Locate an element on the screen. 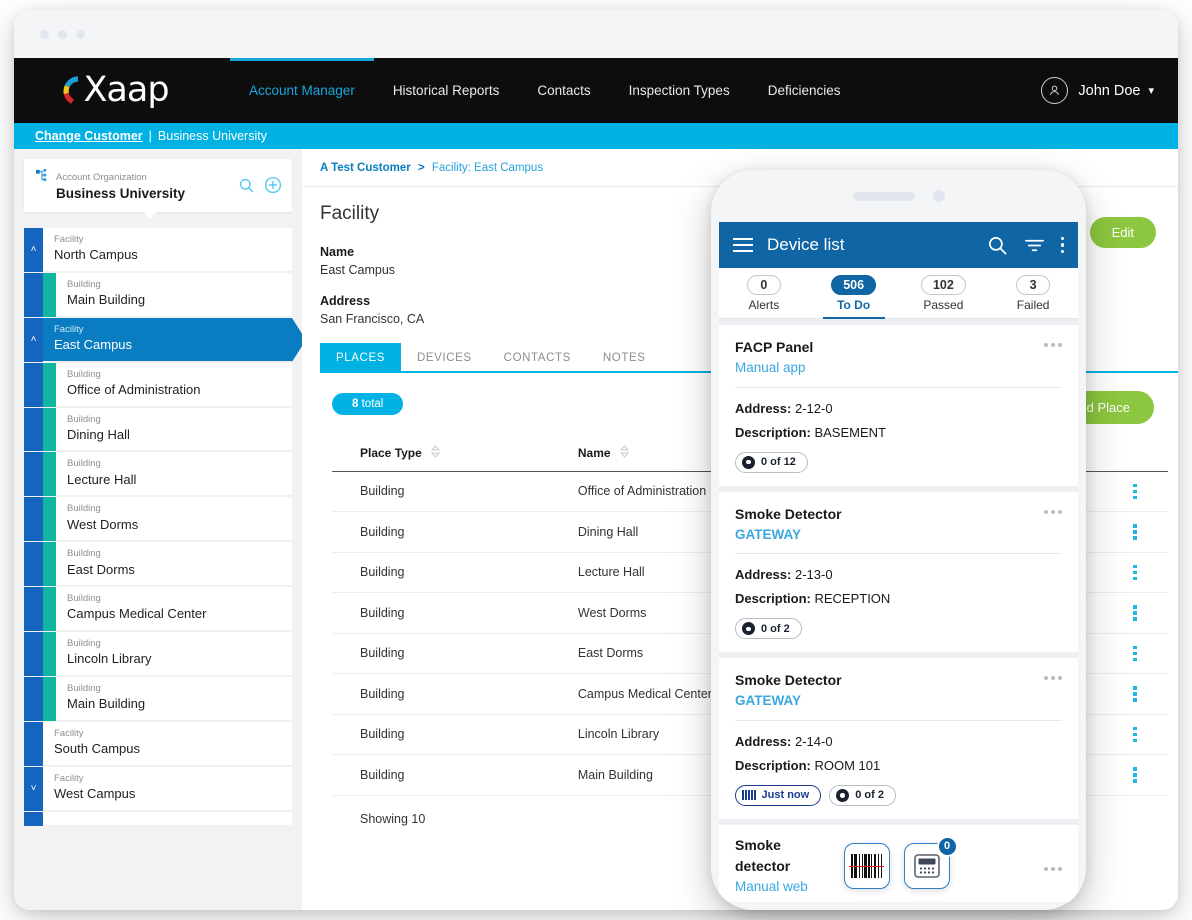 The image size is (1192, 920). nav-item-deficiencies: Deficiencies is located at coordinates (804, 90).